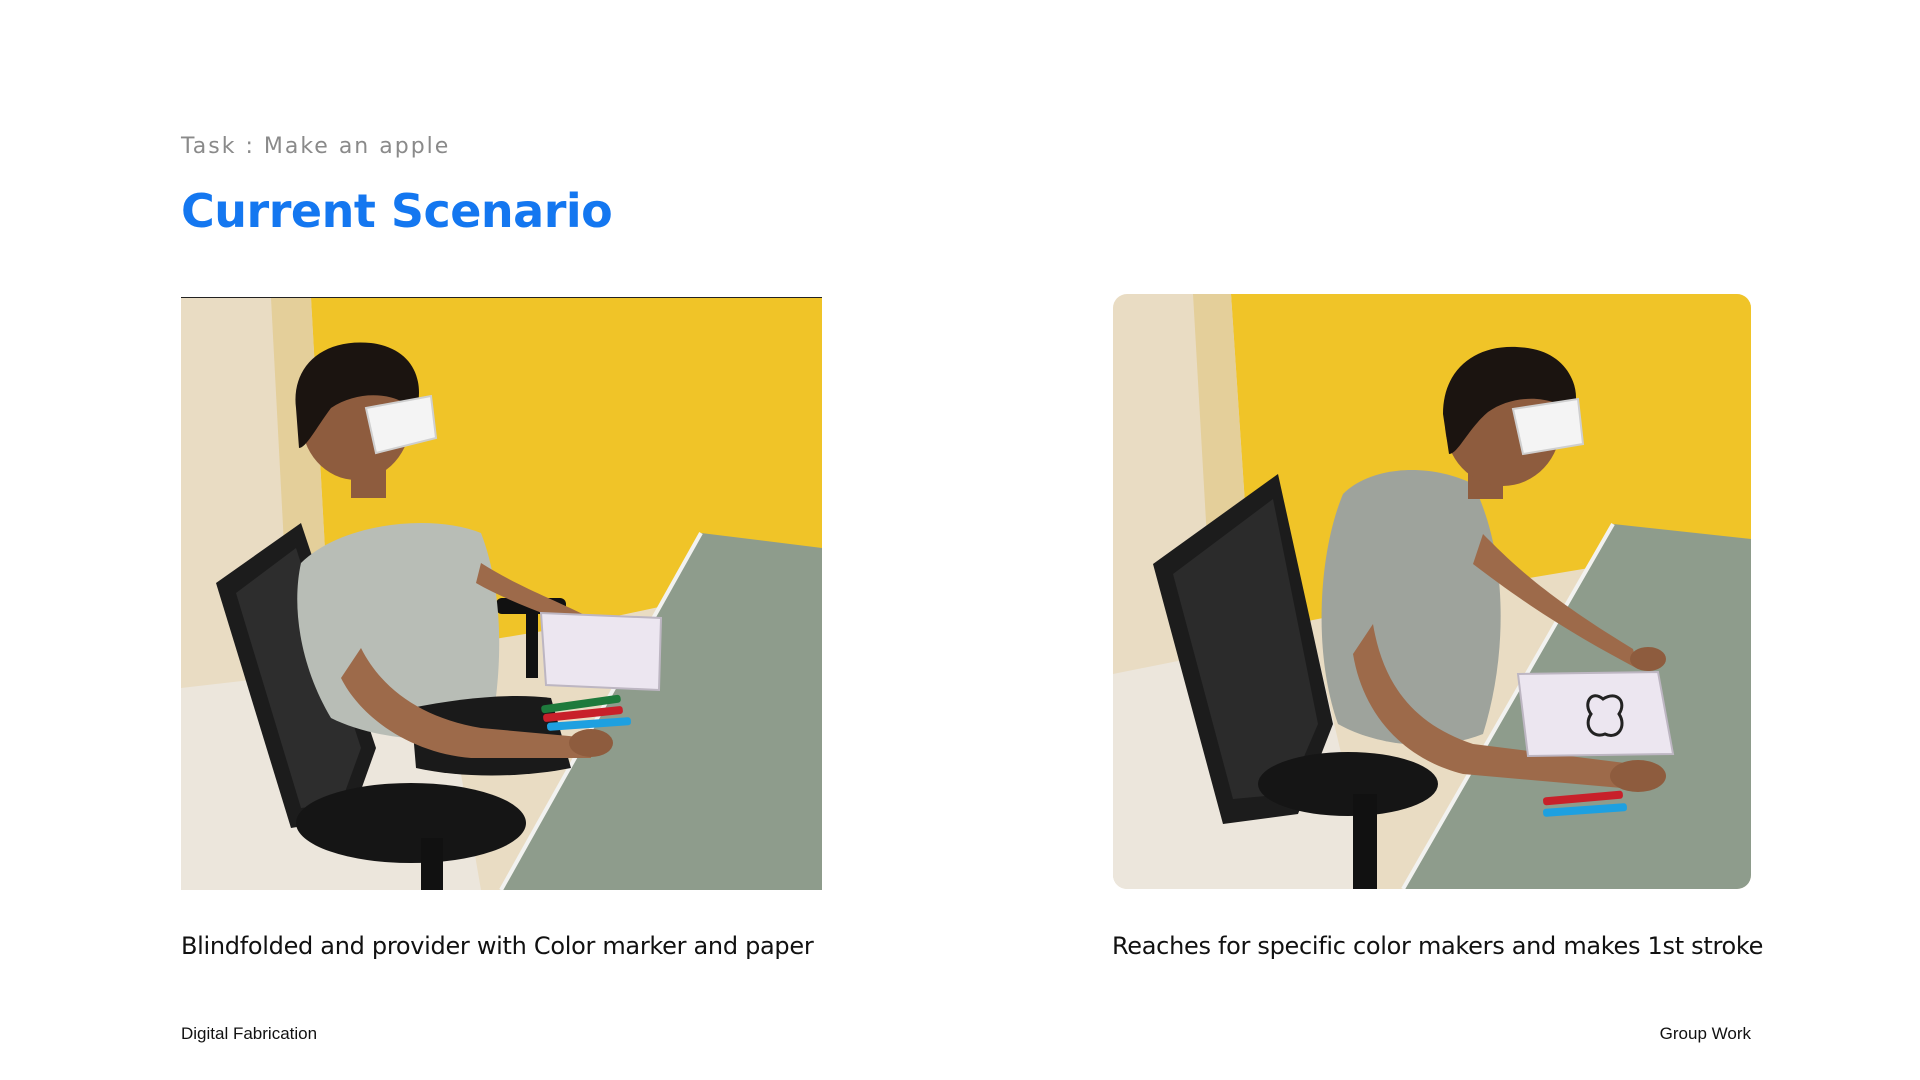  I want to click on task-label: Task : Make an apple, so click(316, 146).